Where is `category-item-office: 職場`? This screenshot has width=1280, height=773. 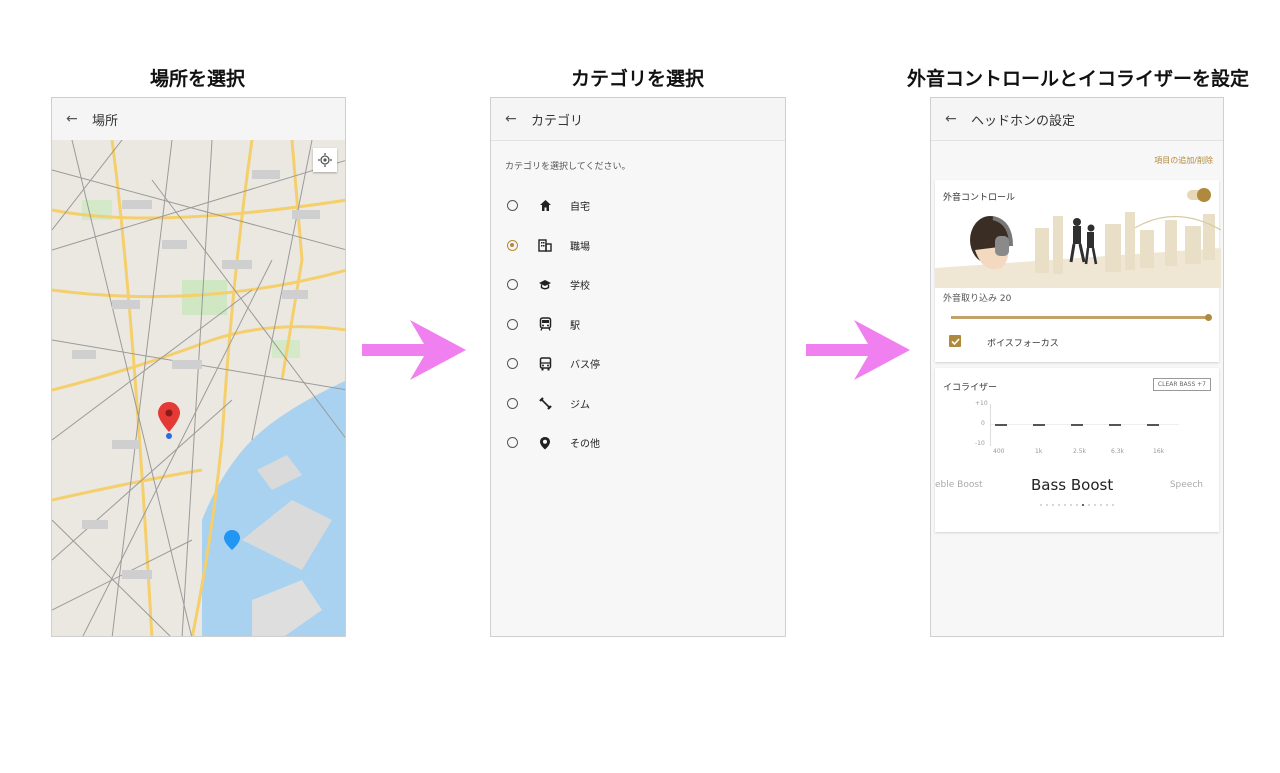
category-item-office: 職場 is located at coordinates (646, 246).